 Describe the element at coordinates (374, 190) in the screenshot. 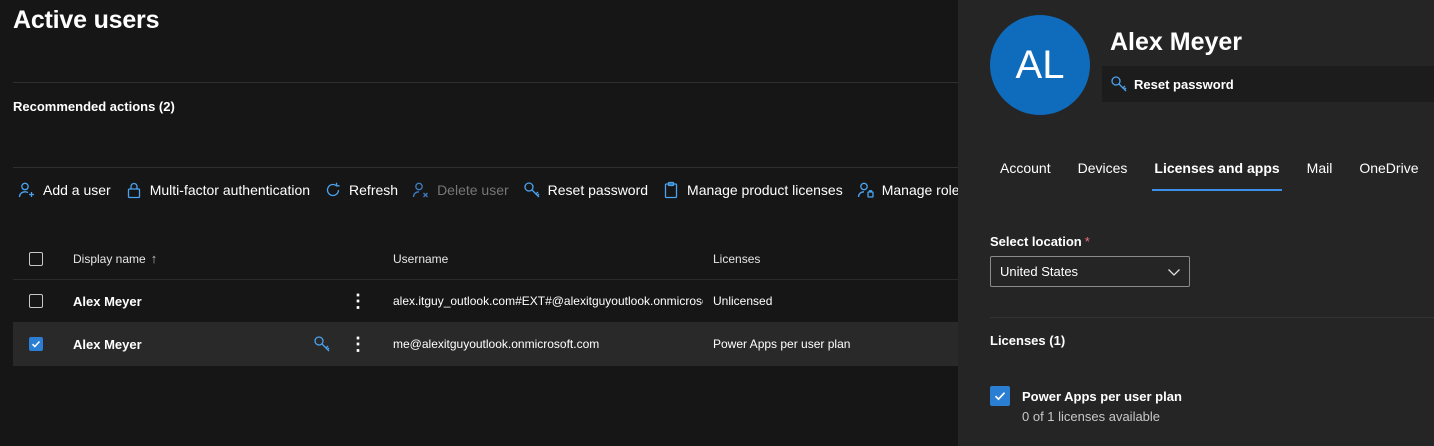

I see `refresh-label: Refresh` at that location.